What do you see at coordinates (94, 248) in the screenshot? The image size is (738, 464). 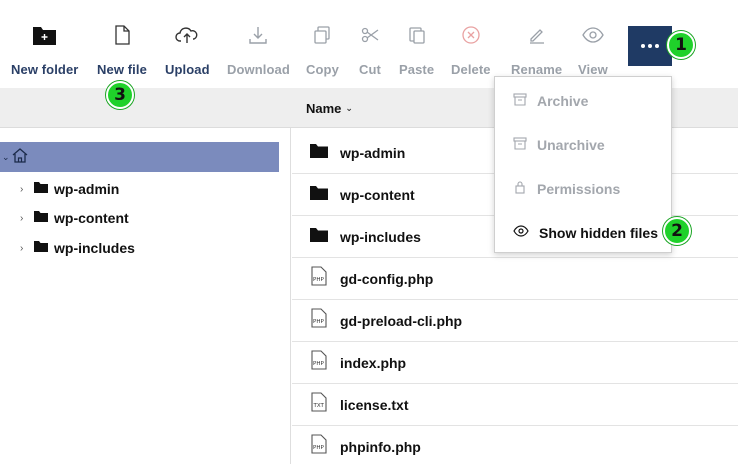 I see `tree-item-label: wp-includes` at bounding box center [94, 248].